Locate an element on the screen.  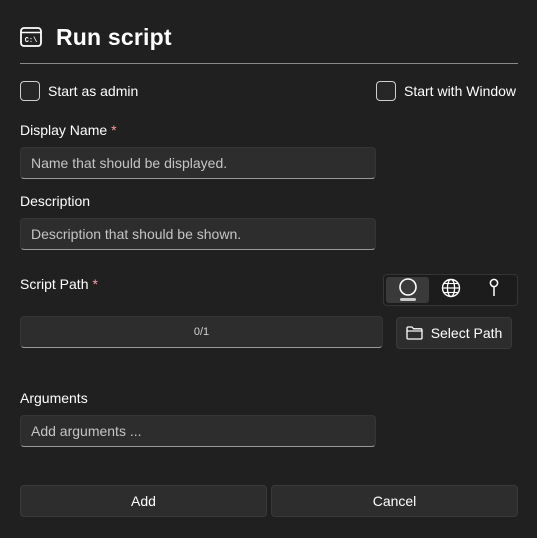
description-label: Description is located at coordinates (55, 201).